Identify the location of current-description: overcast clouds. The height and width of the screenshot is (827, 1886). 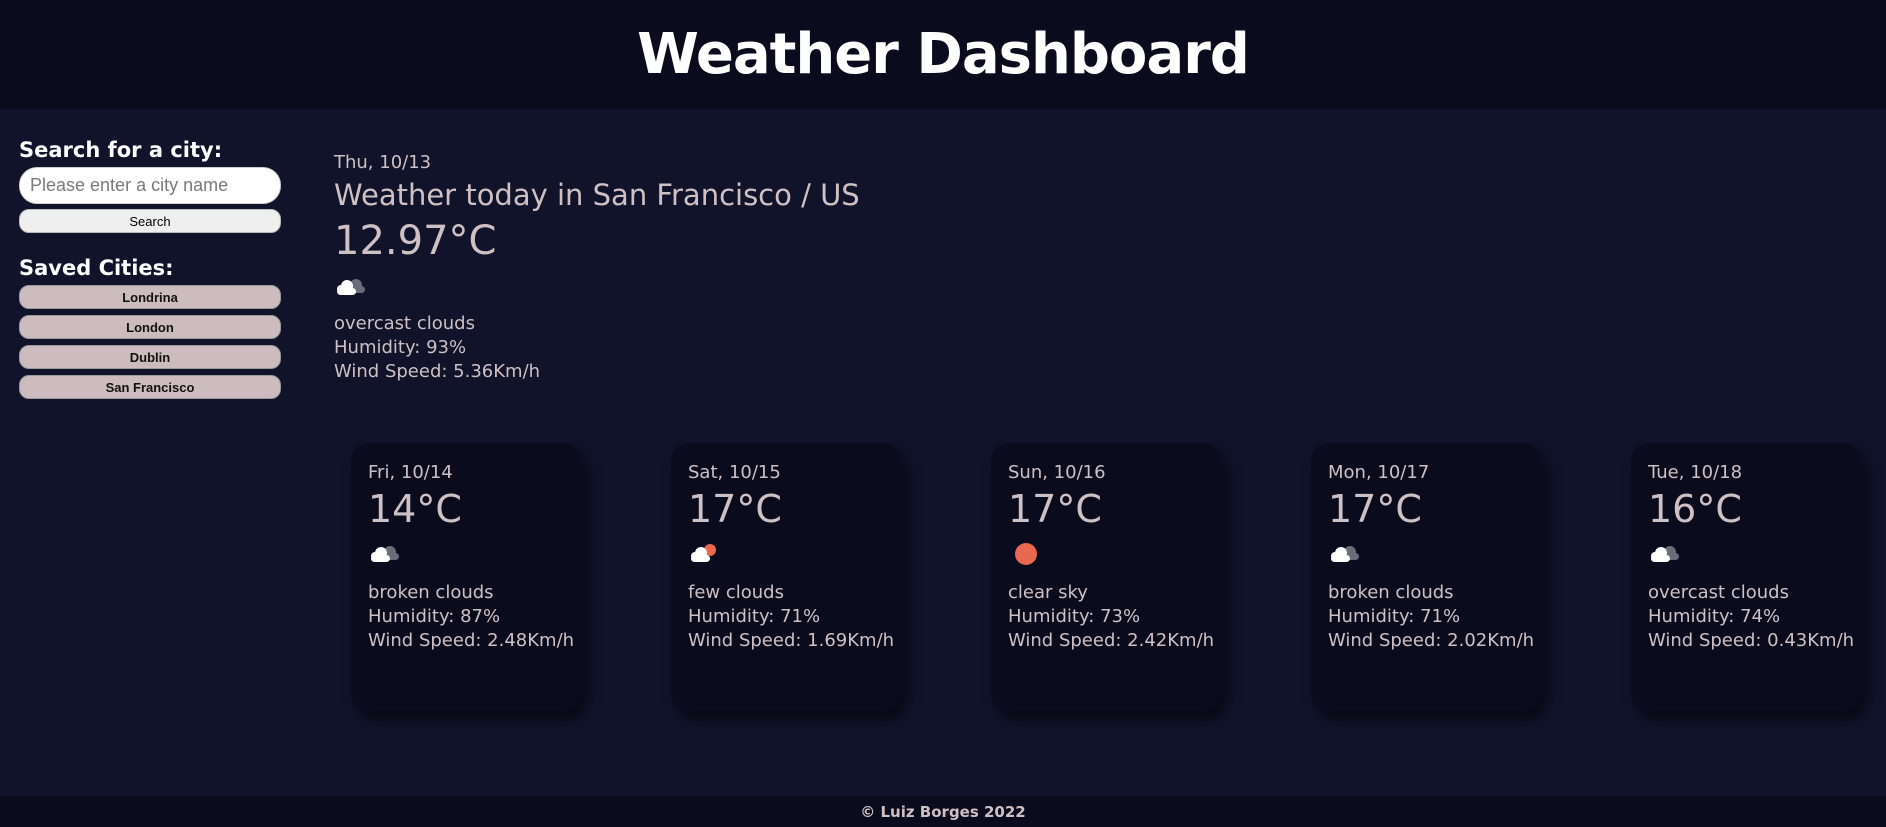
(404, 323).